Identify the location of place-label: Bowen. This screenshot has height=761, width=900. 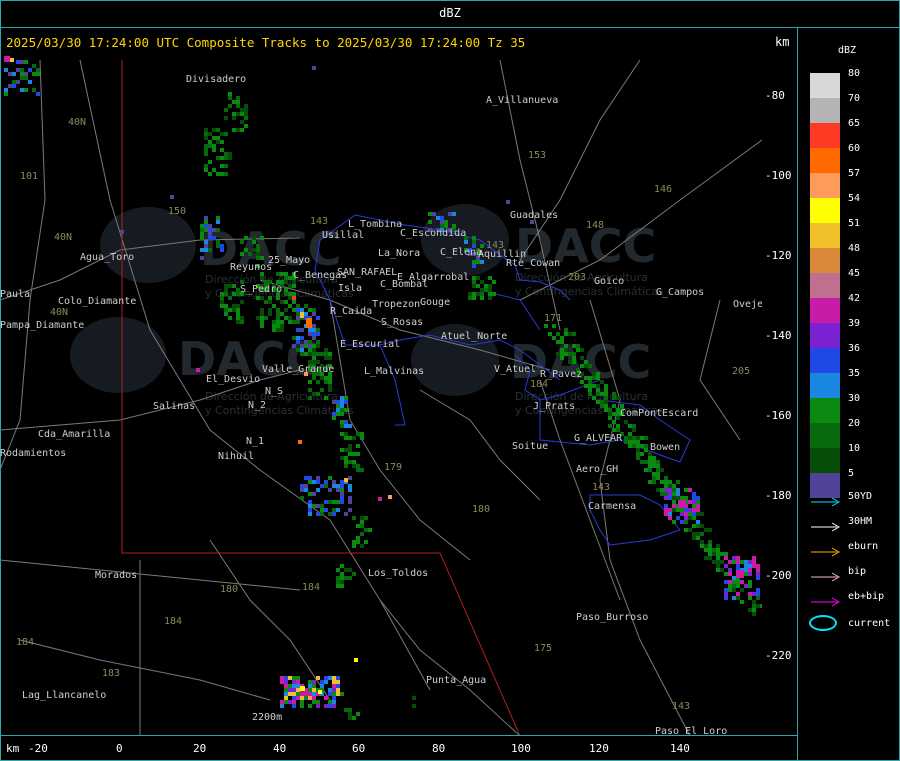
(665, 447).